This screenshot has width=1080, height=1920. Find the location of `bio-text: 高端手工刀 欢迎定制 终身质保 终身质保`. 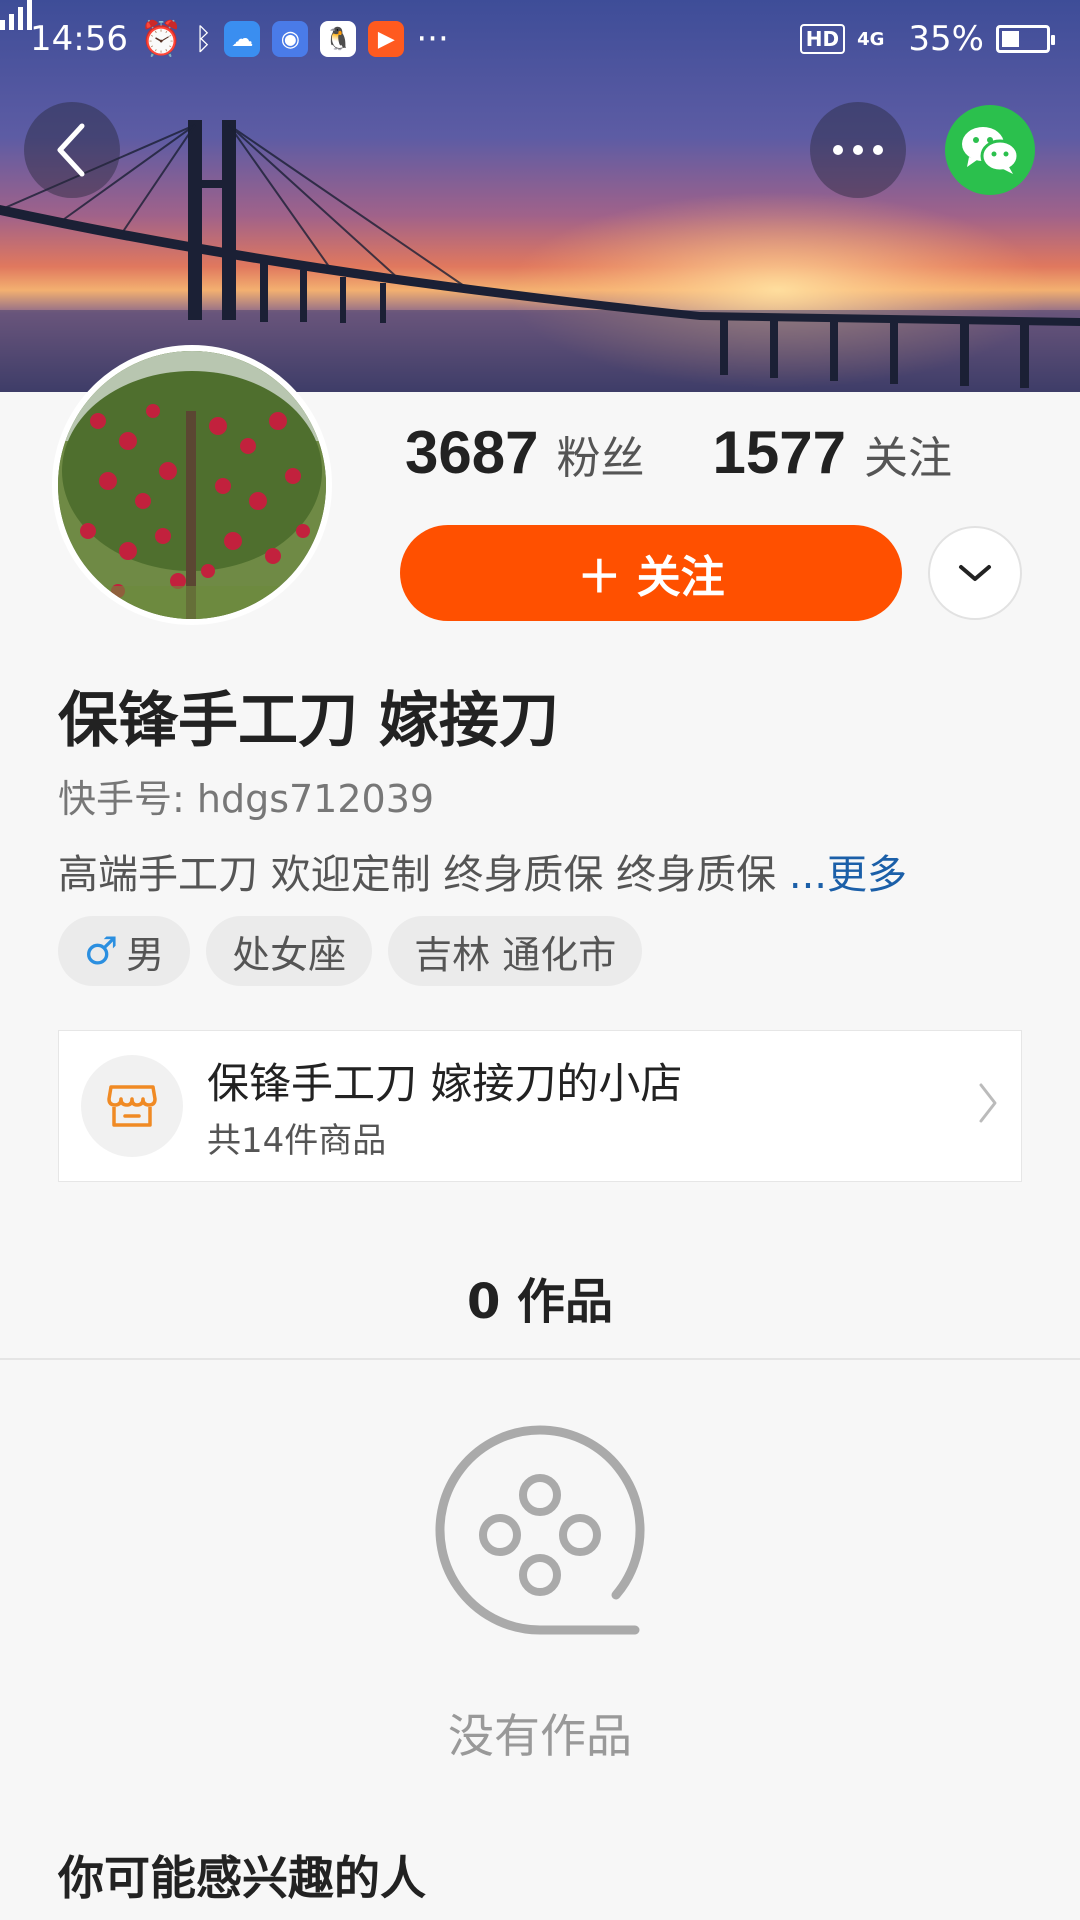

bio-text: 高端手工刀 欢迎定制 终身质保 终身质保 is located at coordinates (423, 875).